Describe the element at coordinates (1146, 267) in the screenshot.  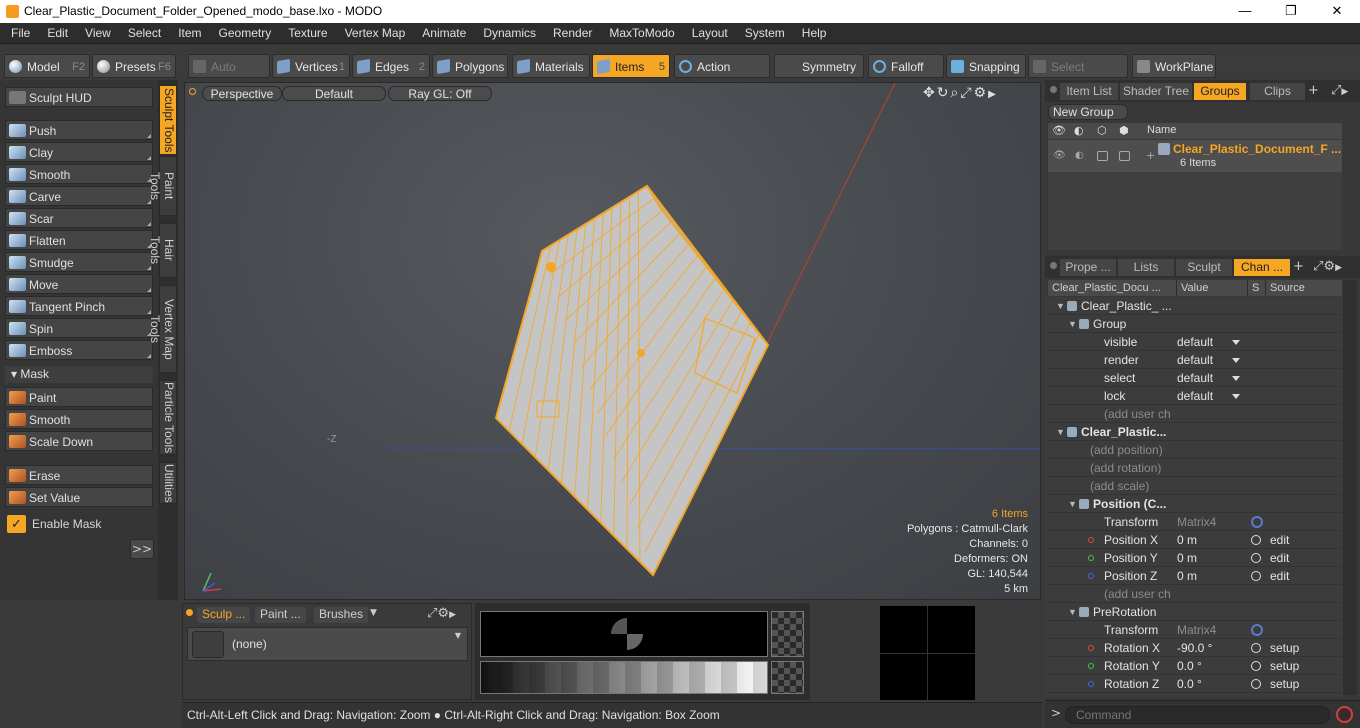
I see `tab-lists: Lists` at that location.